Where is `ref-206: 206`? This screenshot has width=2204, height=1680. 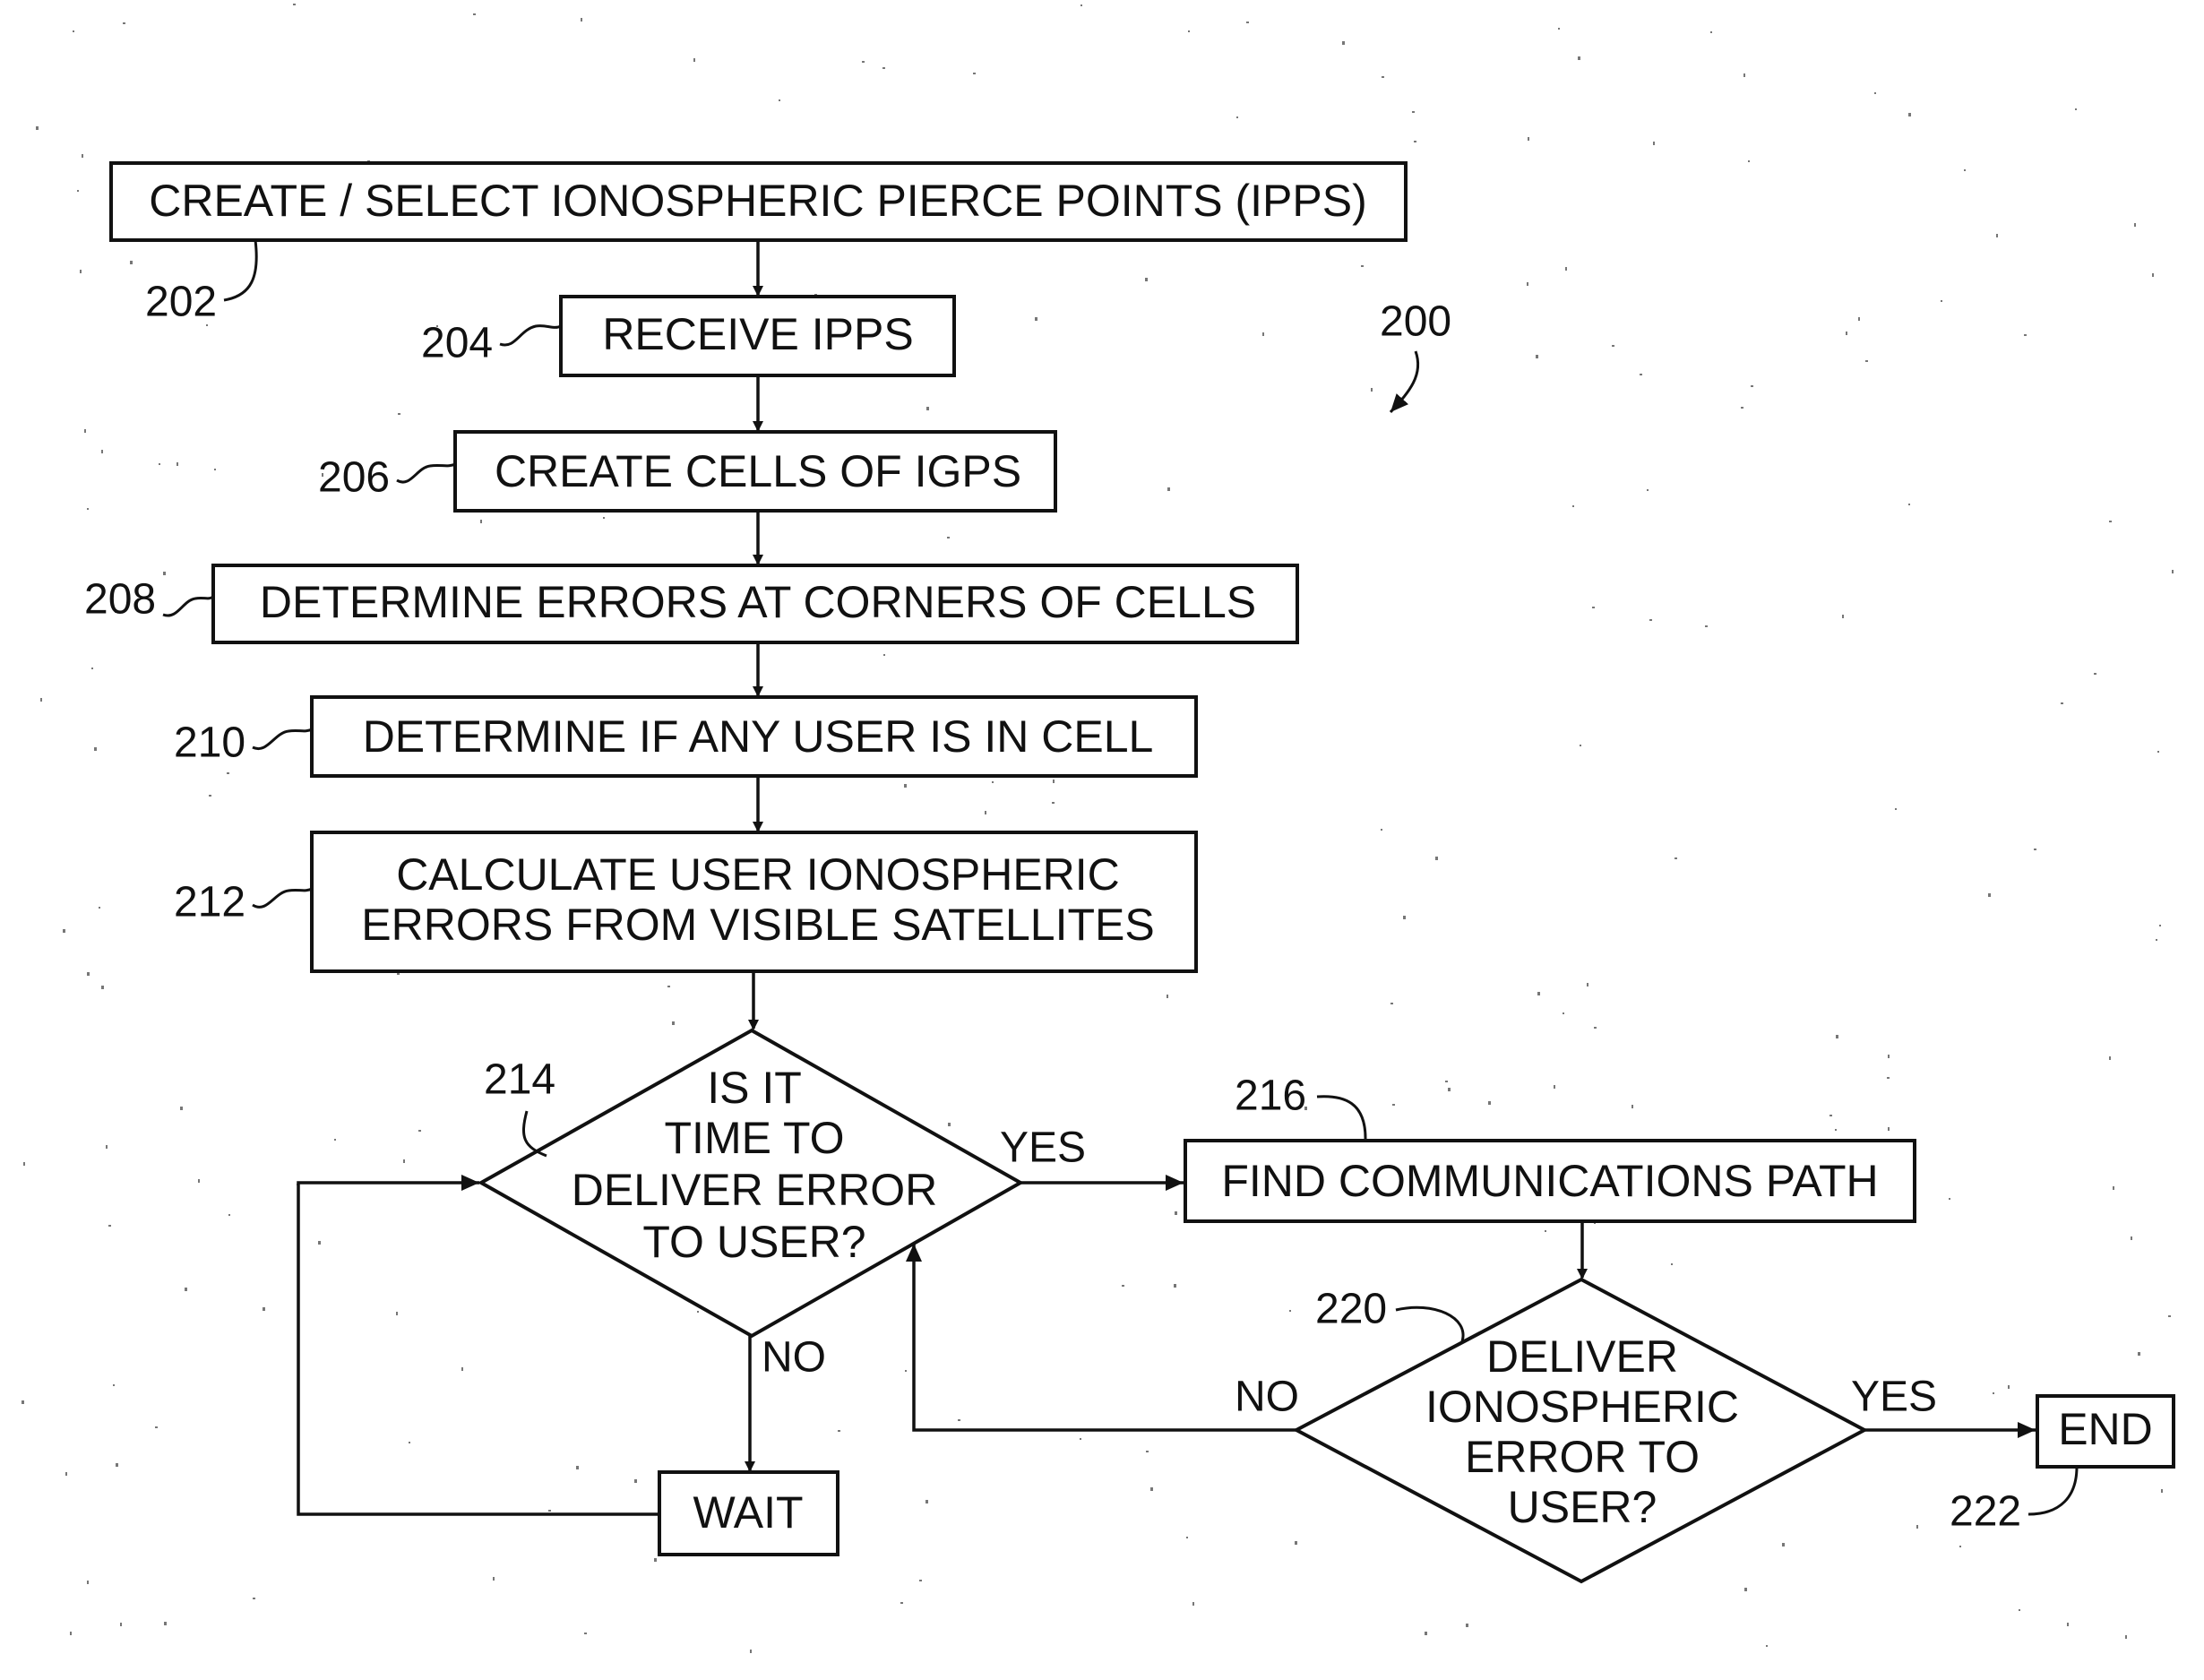 ref-206: 206 is located at coordinates (354, 478).